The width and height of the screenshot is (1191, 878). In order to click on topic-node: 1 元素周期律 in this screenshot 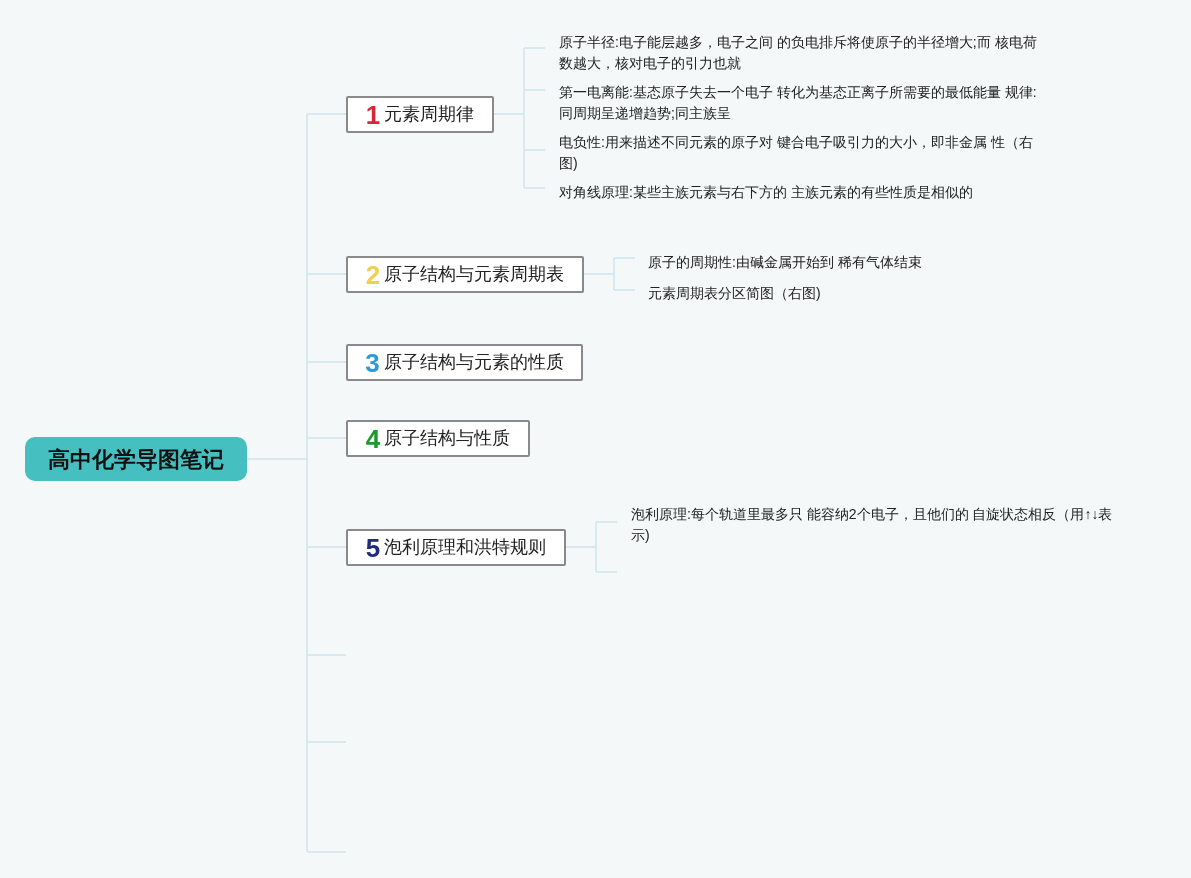, I will do `click(420, 114)`.